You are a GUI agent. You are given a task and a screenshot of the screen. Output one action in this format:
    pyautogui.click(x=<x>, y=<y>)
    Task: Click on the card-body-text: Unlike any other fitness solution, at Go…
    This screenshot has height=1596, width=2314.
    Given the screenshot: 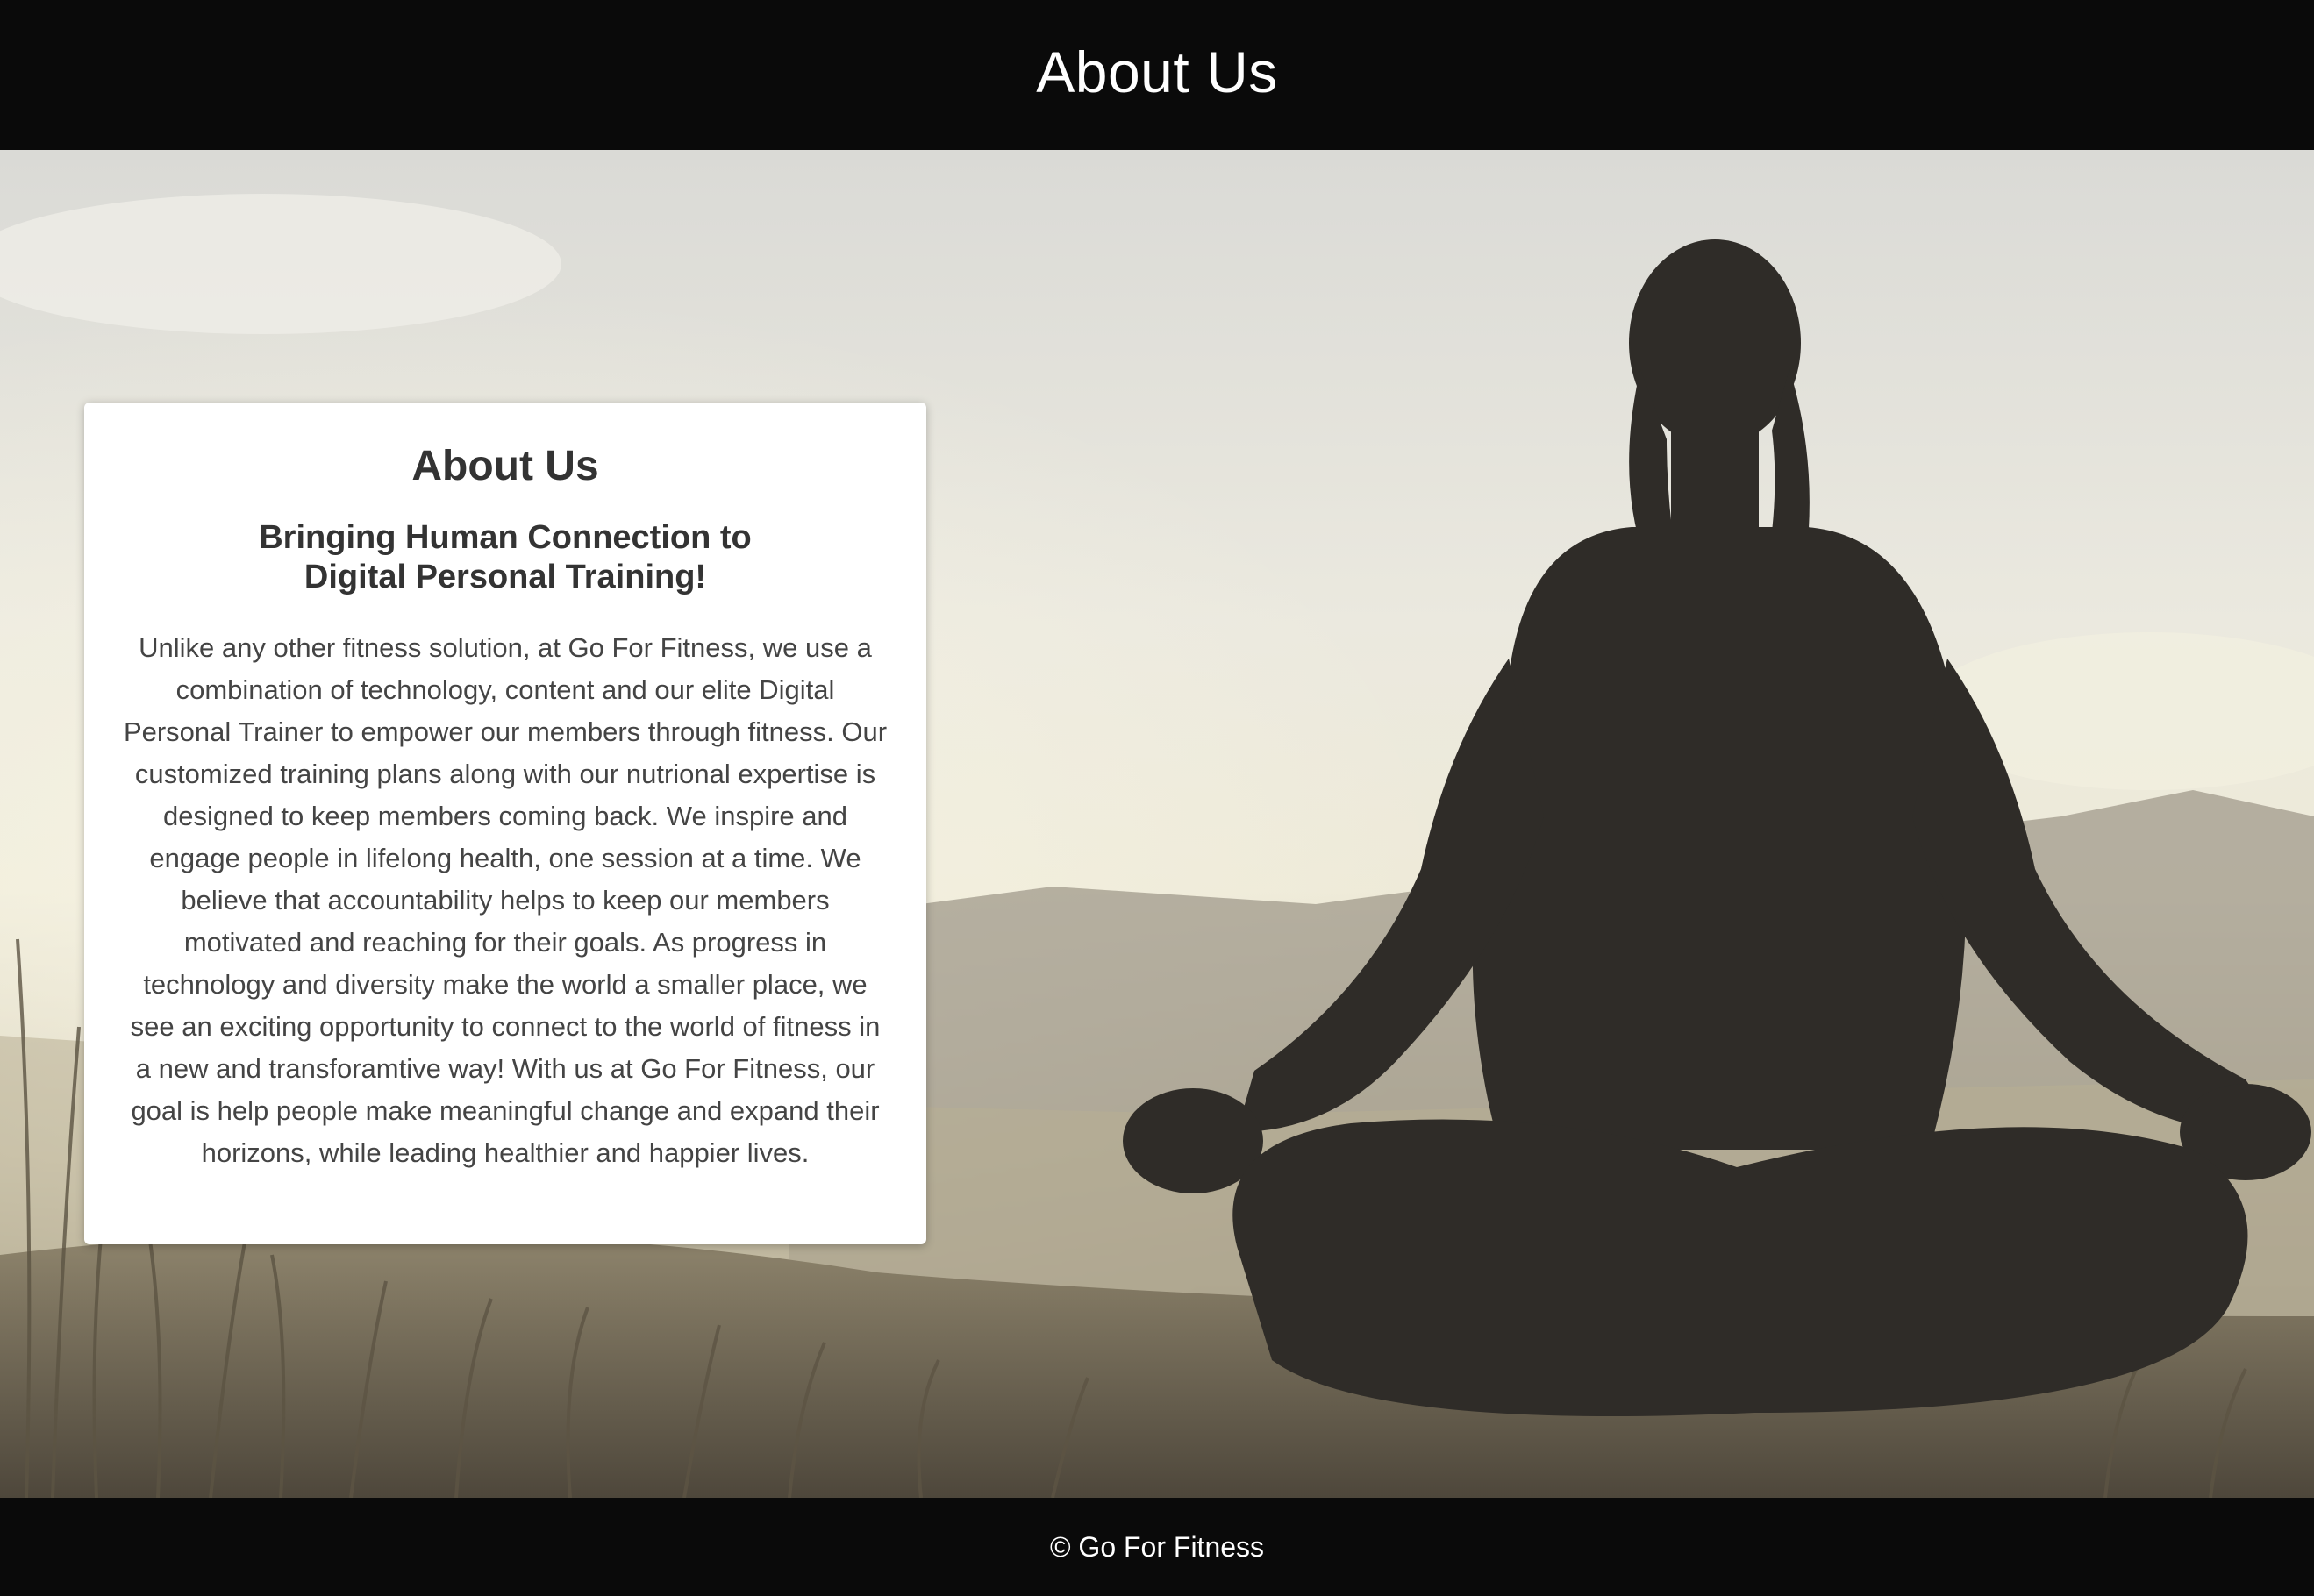 What is the action you would take?
    pyautogui.click(x=505, y=900)
    